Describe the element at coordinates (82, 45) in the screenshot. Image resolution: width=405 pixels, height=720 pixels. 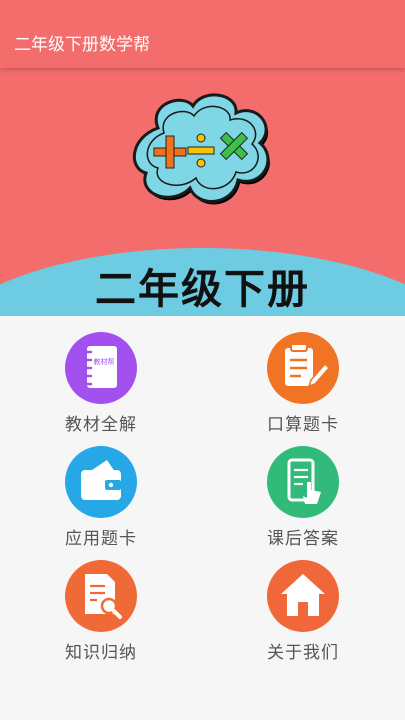
I see `app-title: 二年级下册数学帮` at that location.